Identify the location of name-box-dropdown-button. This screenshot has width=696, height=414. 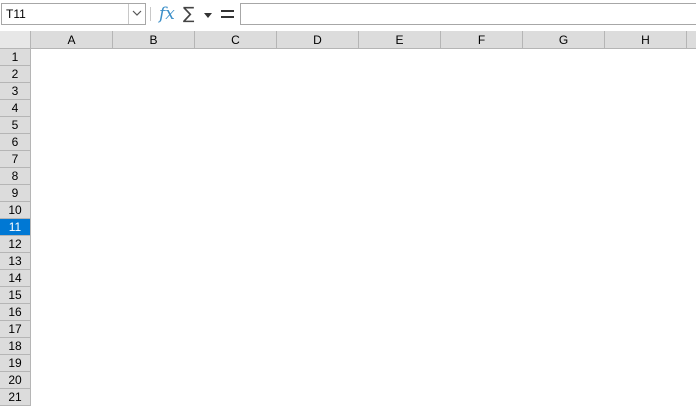
(136, 14).